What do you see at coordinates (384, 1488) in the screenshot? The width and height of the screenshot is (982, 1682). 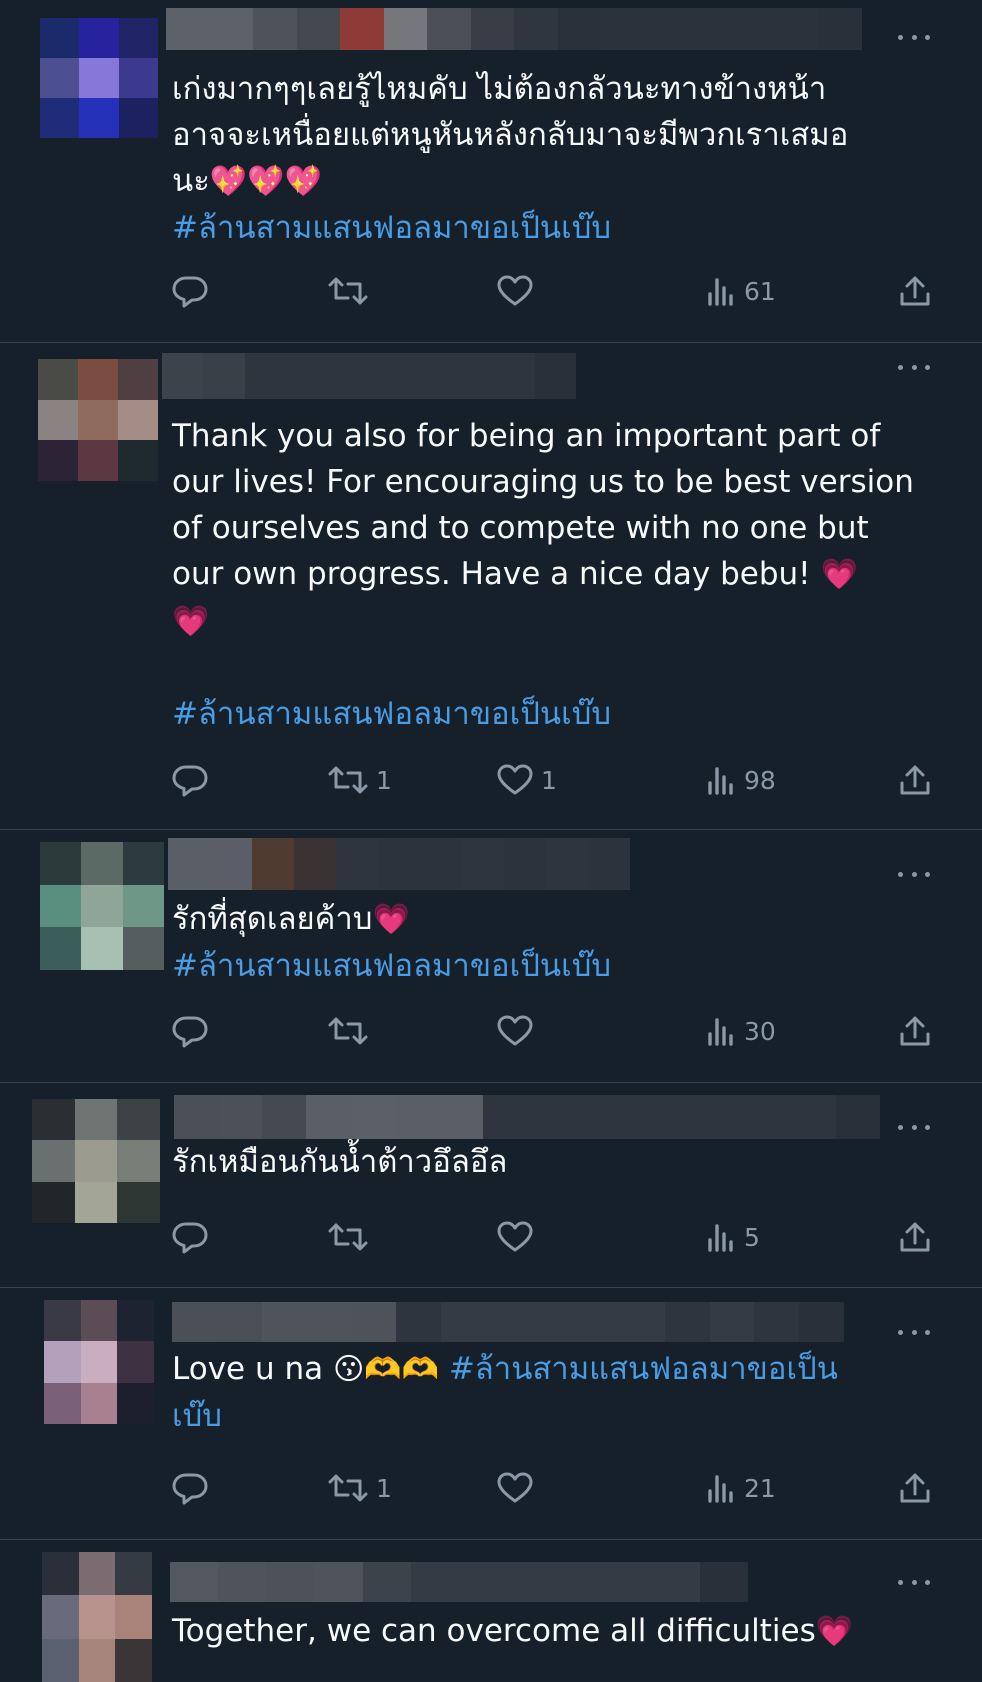 I see `retweet-count: 1` at bounding box center [384, 1488].